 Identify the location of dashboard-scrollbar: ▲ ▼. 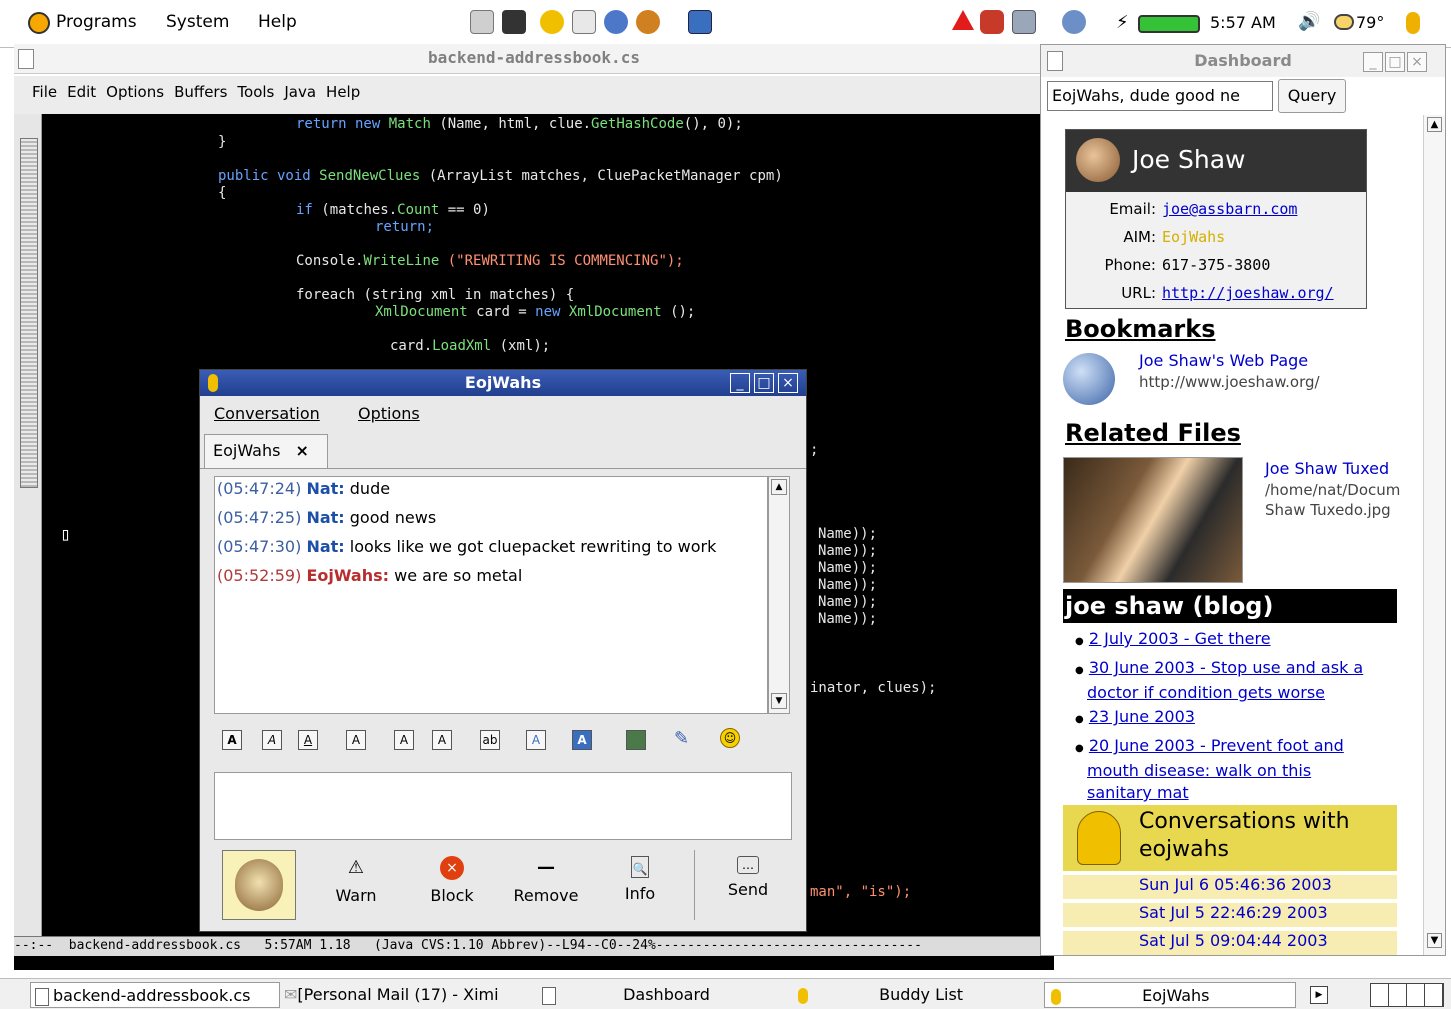
(1434, 535).